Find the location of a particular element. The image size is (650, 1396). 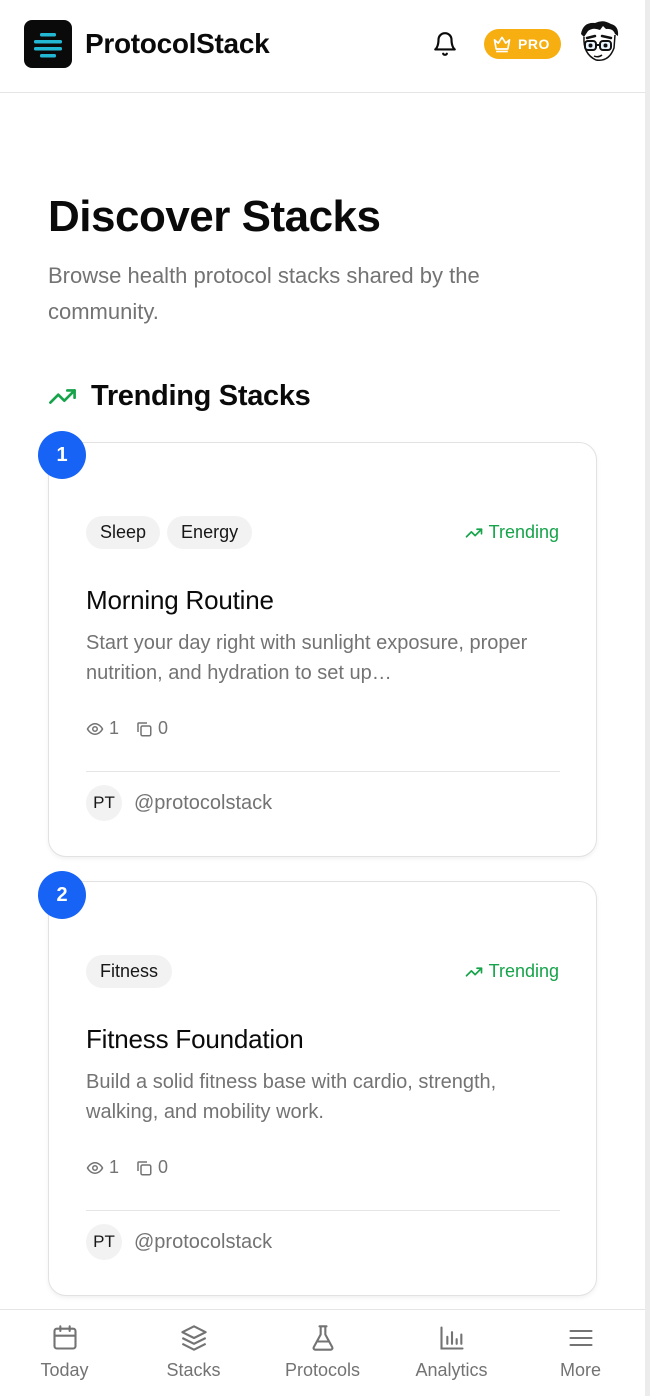

nav-label: Protocols is located at coordinates (322, 1370).